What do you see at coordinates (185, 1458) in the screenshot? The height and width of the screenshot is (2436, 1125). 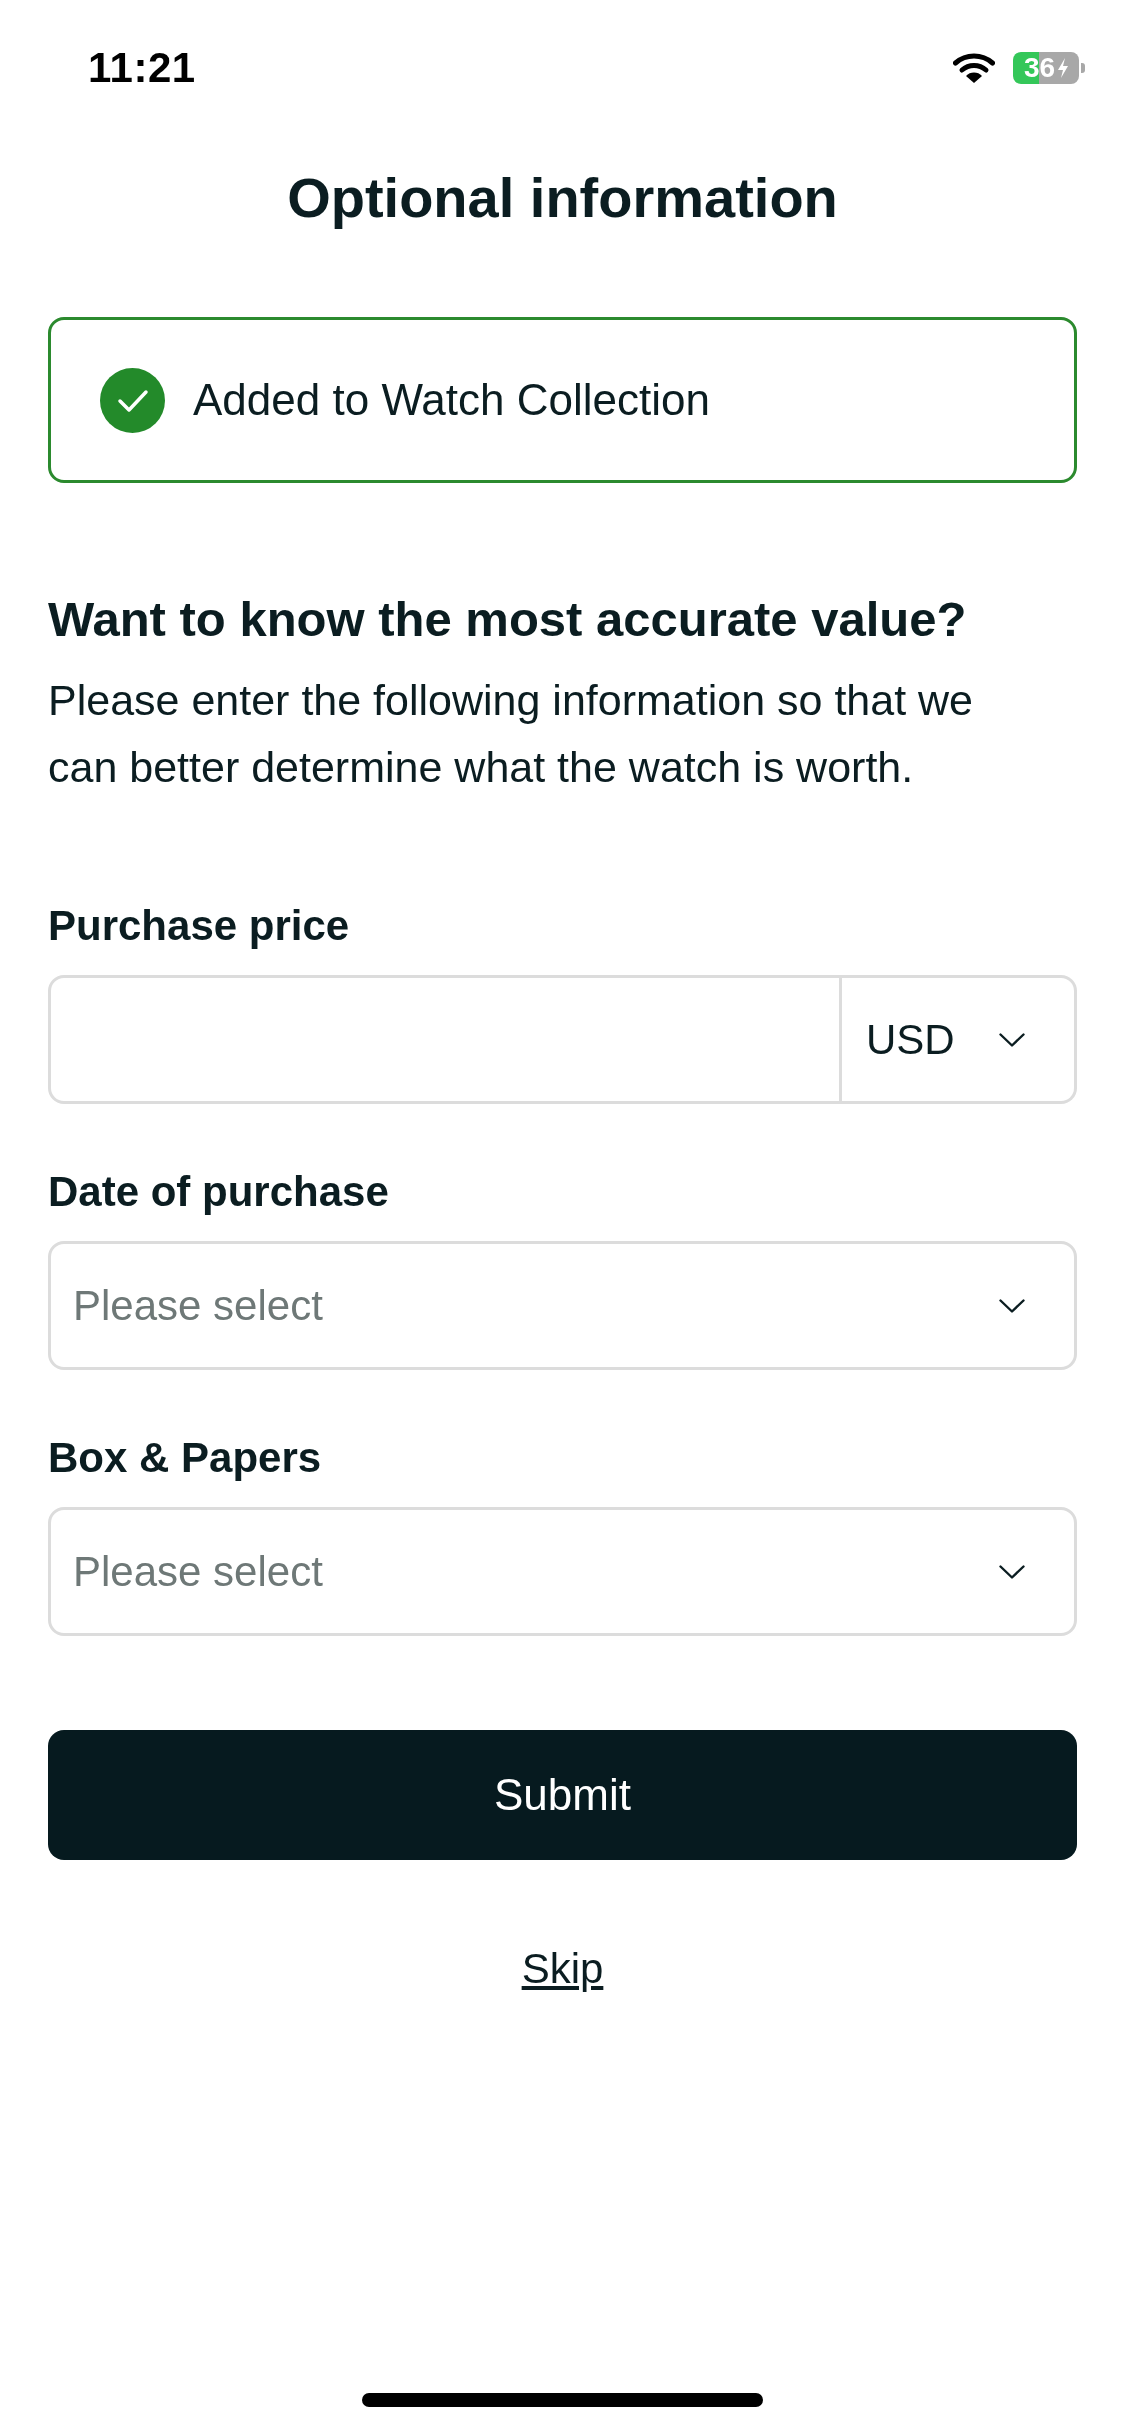 I see `field-label: Box & Papers` at bounding box center [185, 1458].